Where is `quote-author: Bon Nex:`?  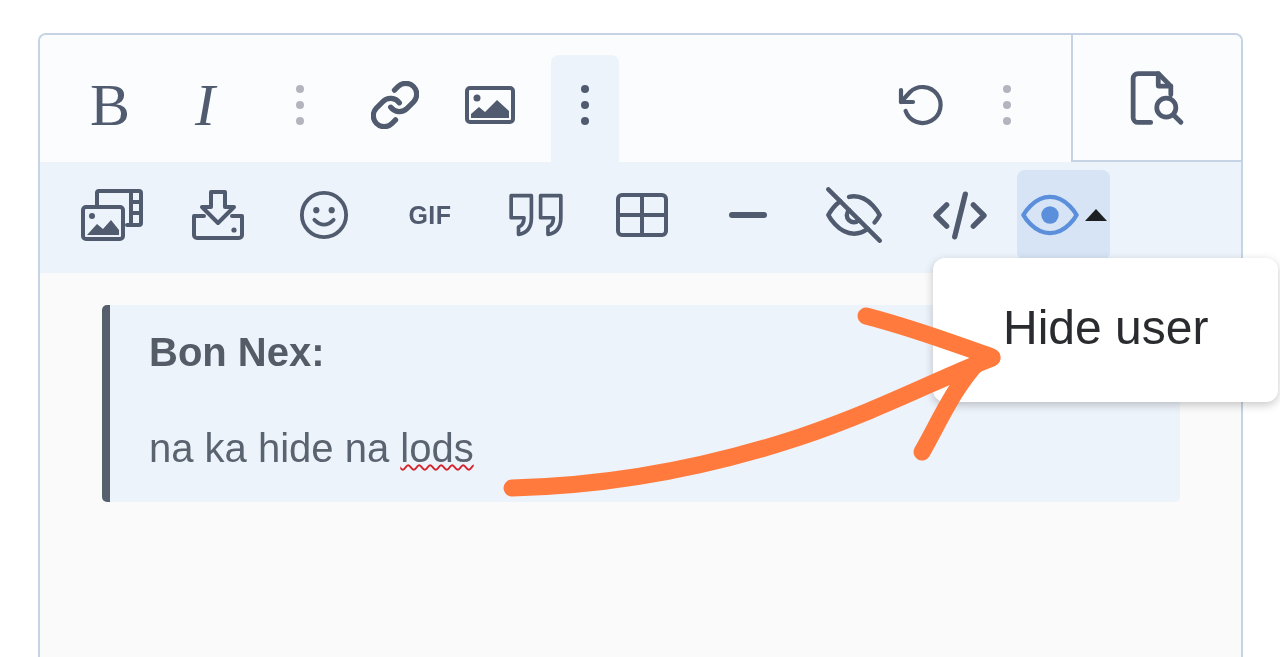 quote-author: Bon Nex: is located at coordinates (237, 352).